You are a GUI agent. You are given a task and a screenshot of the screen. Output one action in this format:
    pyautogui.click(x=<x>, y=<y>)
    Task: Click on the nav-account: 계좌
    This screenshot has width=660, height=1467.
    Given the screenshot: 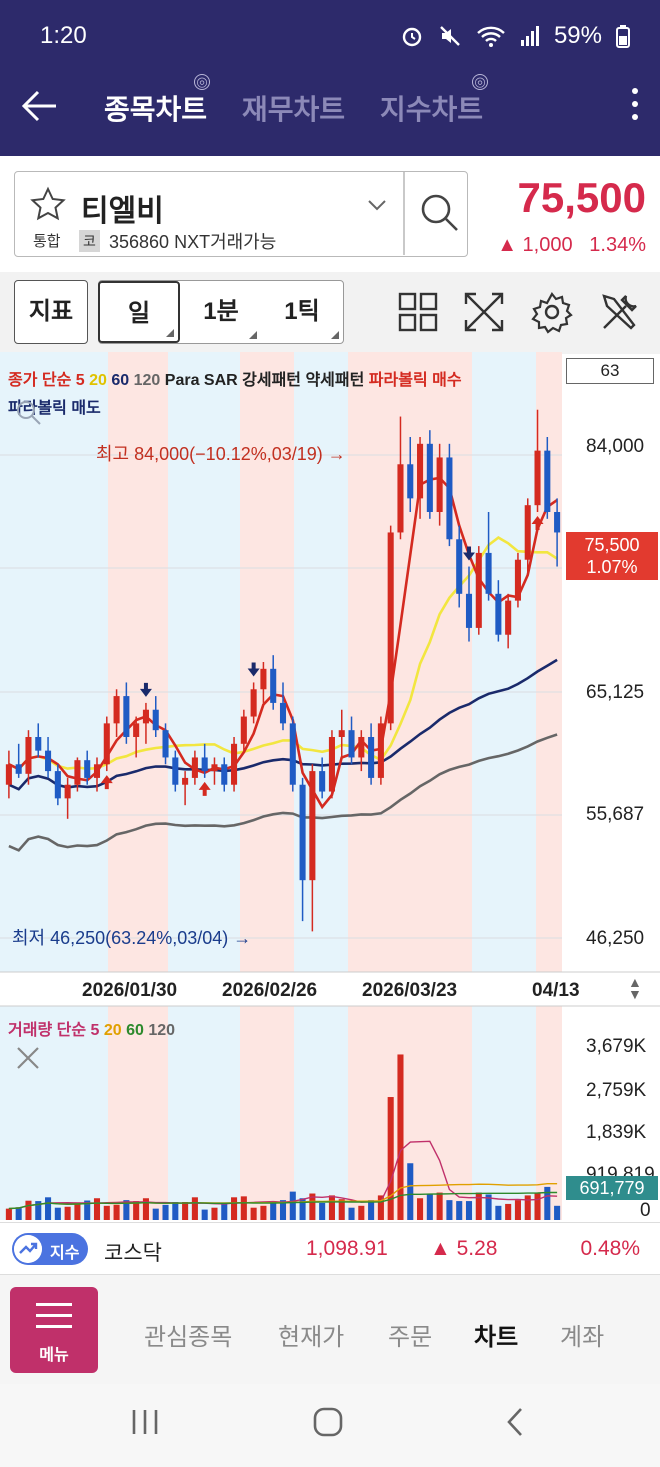 What is the action you would take?
    pyautogui.click(x=582, y=1334)
    